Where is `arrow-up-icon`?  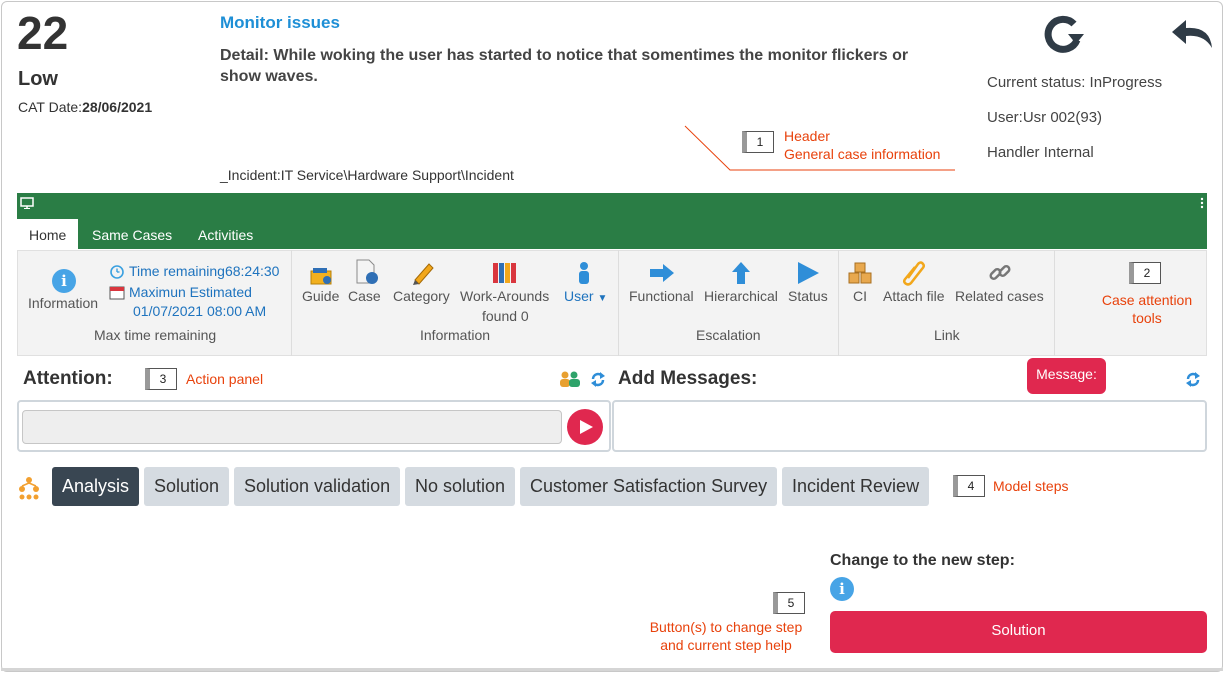
arrow-up-icon is located at coordinates (741, 273).